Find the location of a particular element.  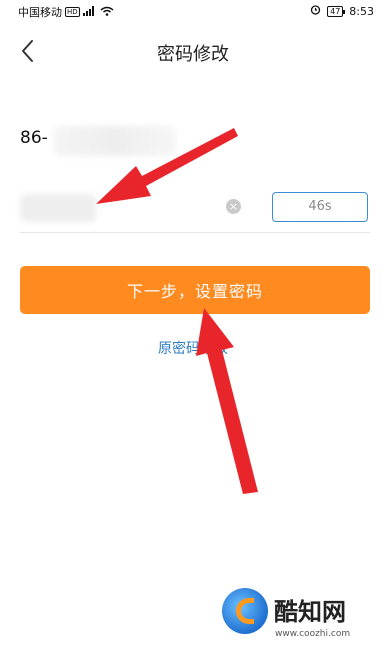

page-title: 密码修改 is located at coordinates (193, 54).